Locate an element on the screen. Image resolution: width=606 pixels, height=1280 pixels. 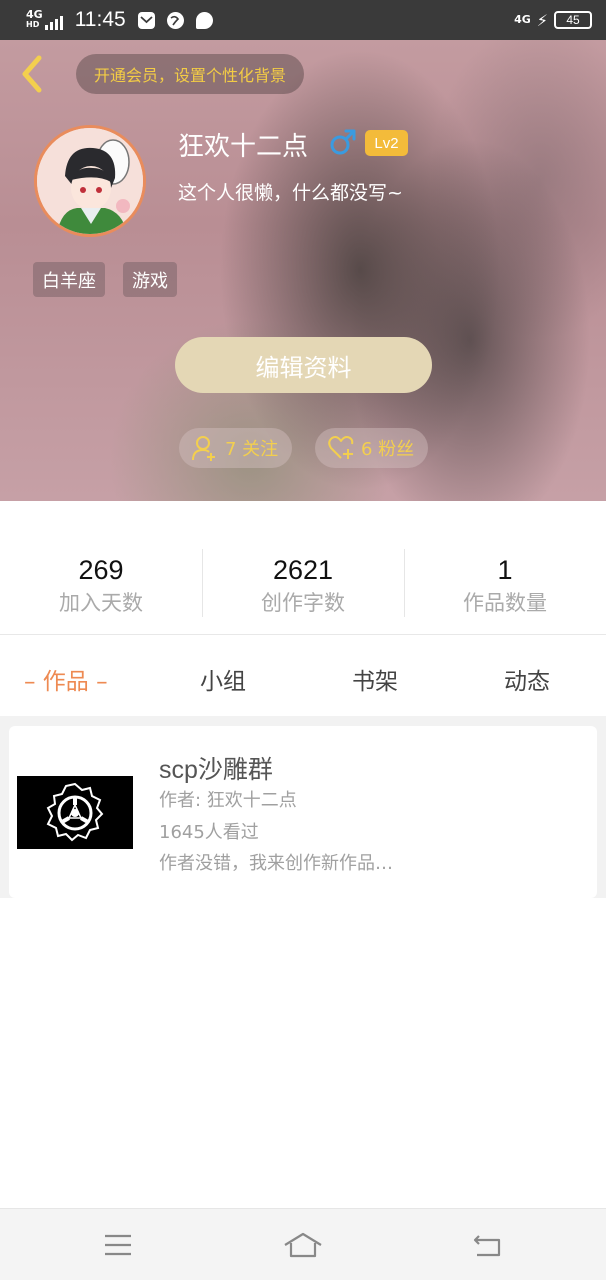
chat-icon is located at coordinates (204, 20).